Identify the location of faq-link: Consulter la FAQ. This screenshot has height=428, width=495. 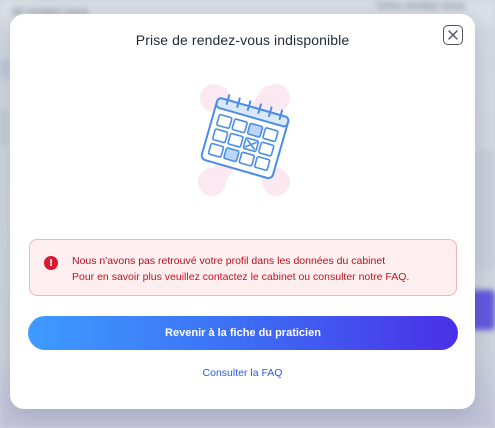
(242, 373).